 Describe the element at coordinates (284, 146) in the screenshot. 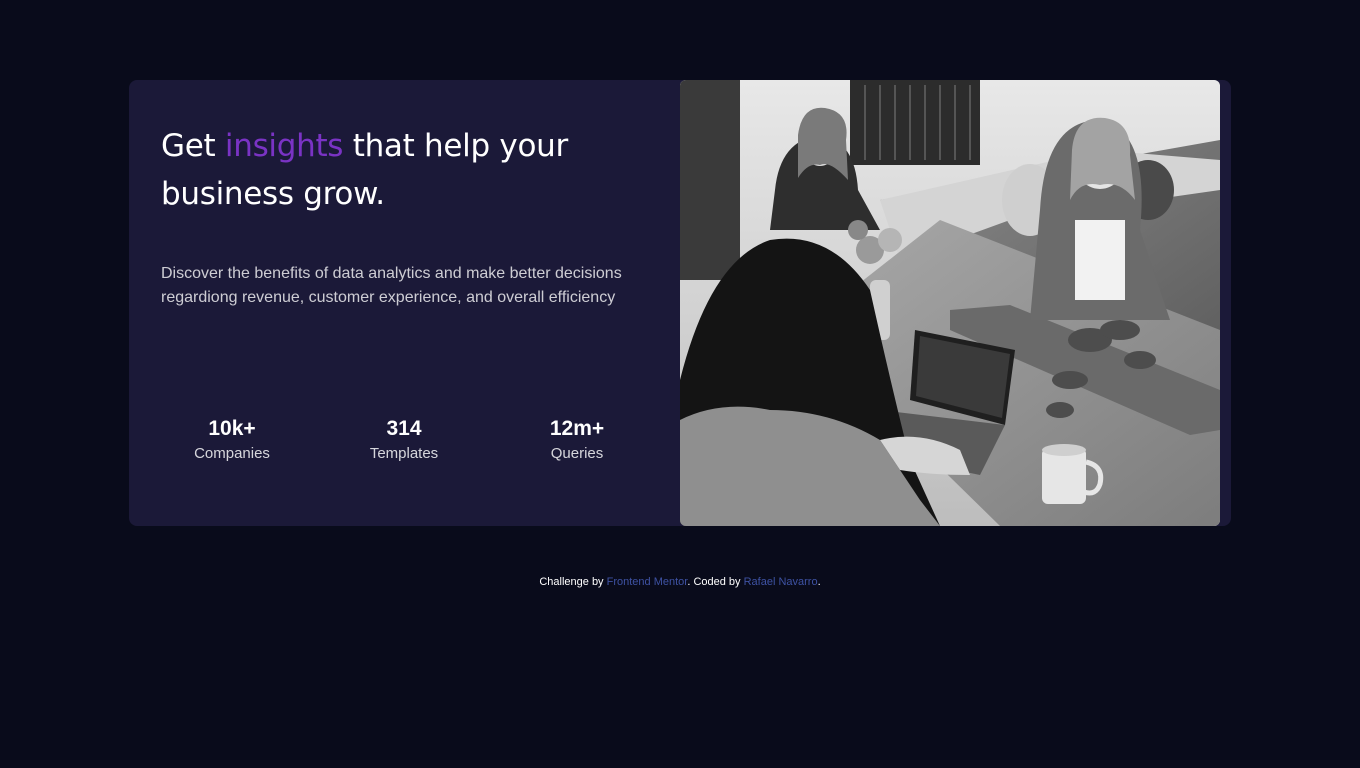

I see `title-accent: insights` at that location.